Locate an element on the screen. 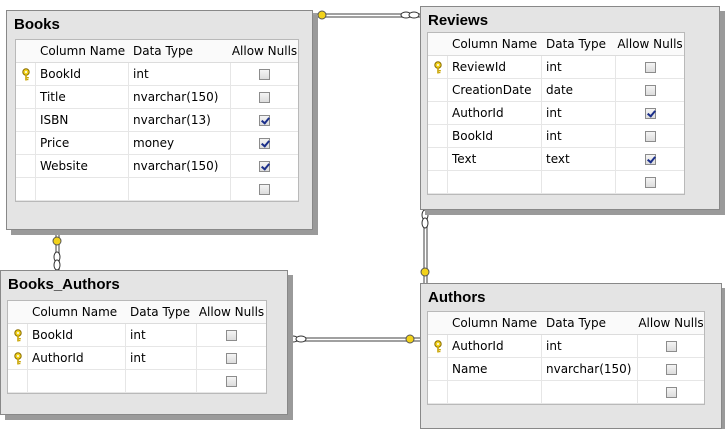  table-row: Name nvarchar(150) is located at coordinates (566, 369).